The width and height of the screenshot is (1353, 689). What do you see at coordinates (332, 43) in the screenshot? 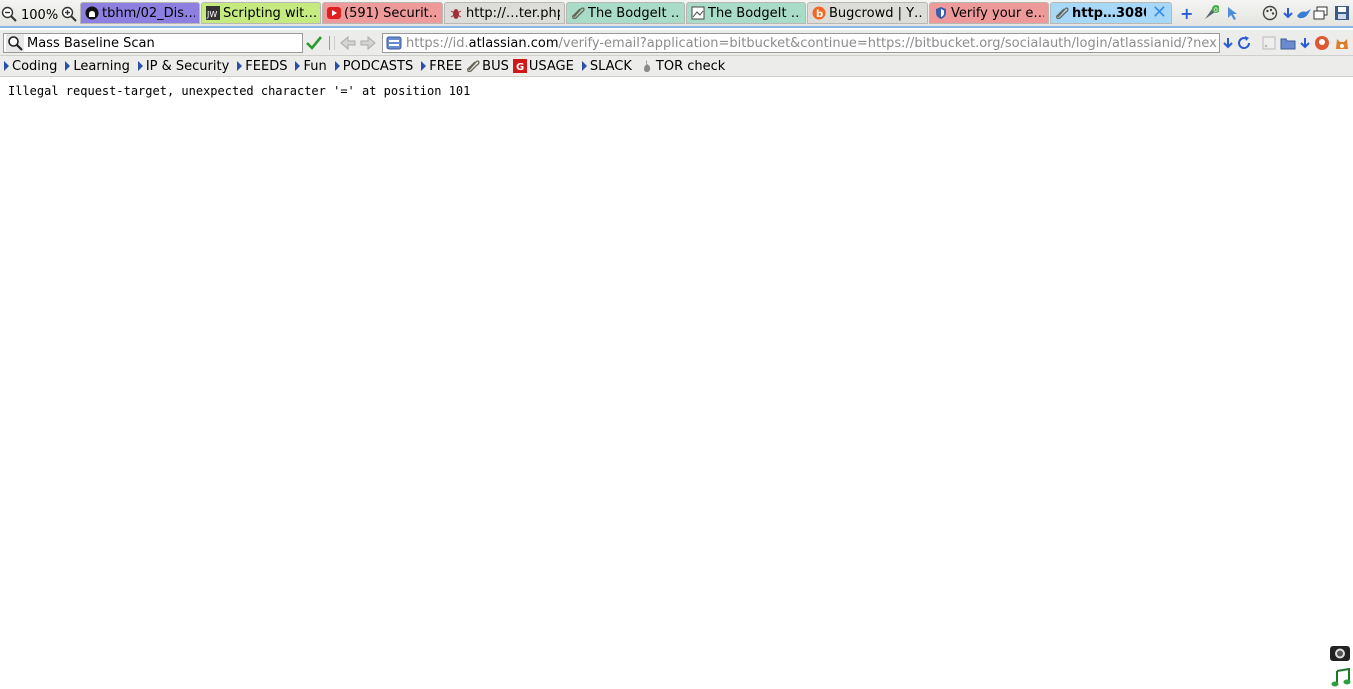
I see `toolbar-separator` at bounding box center [332, 43].